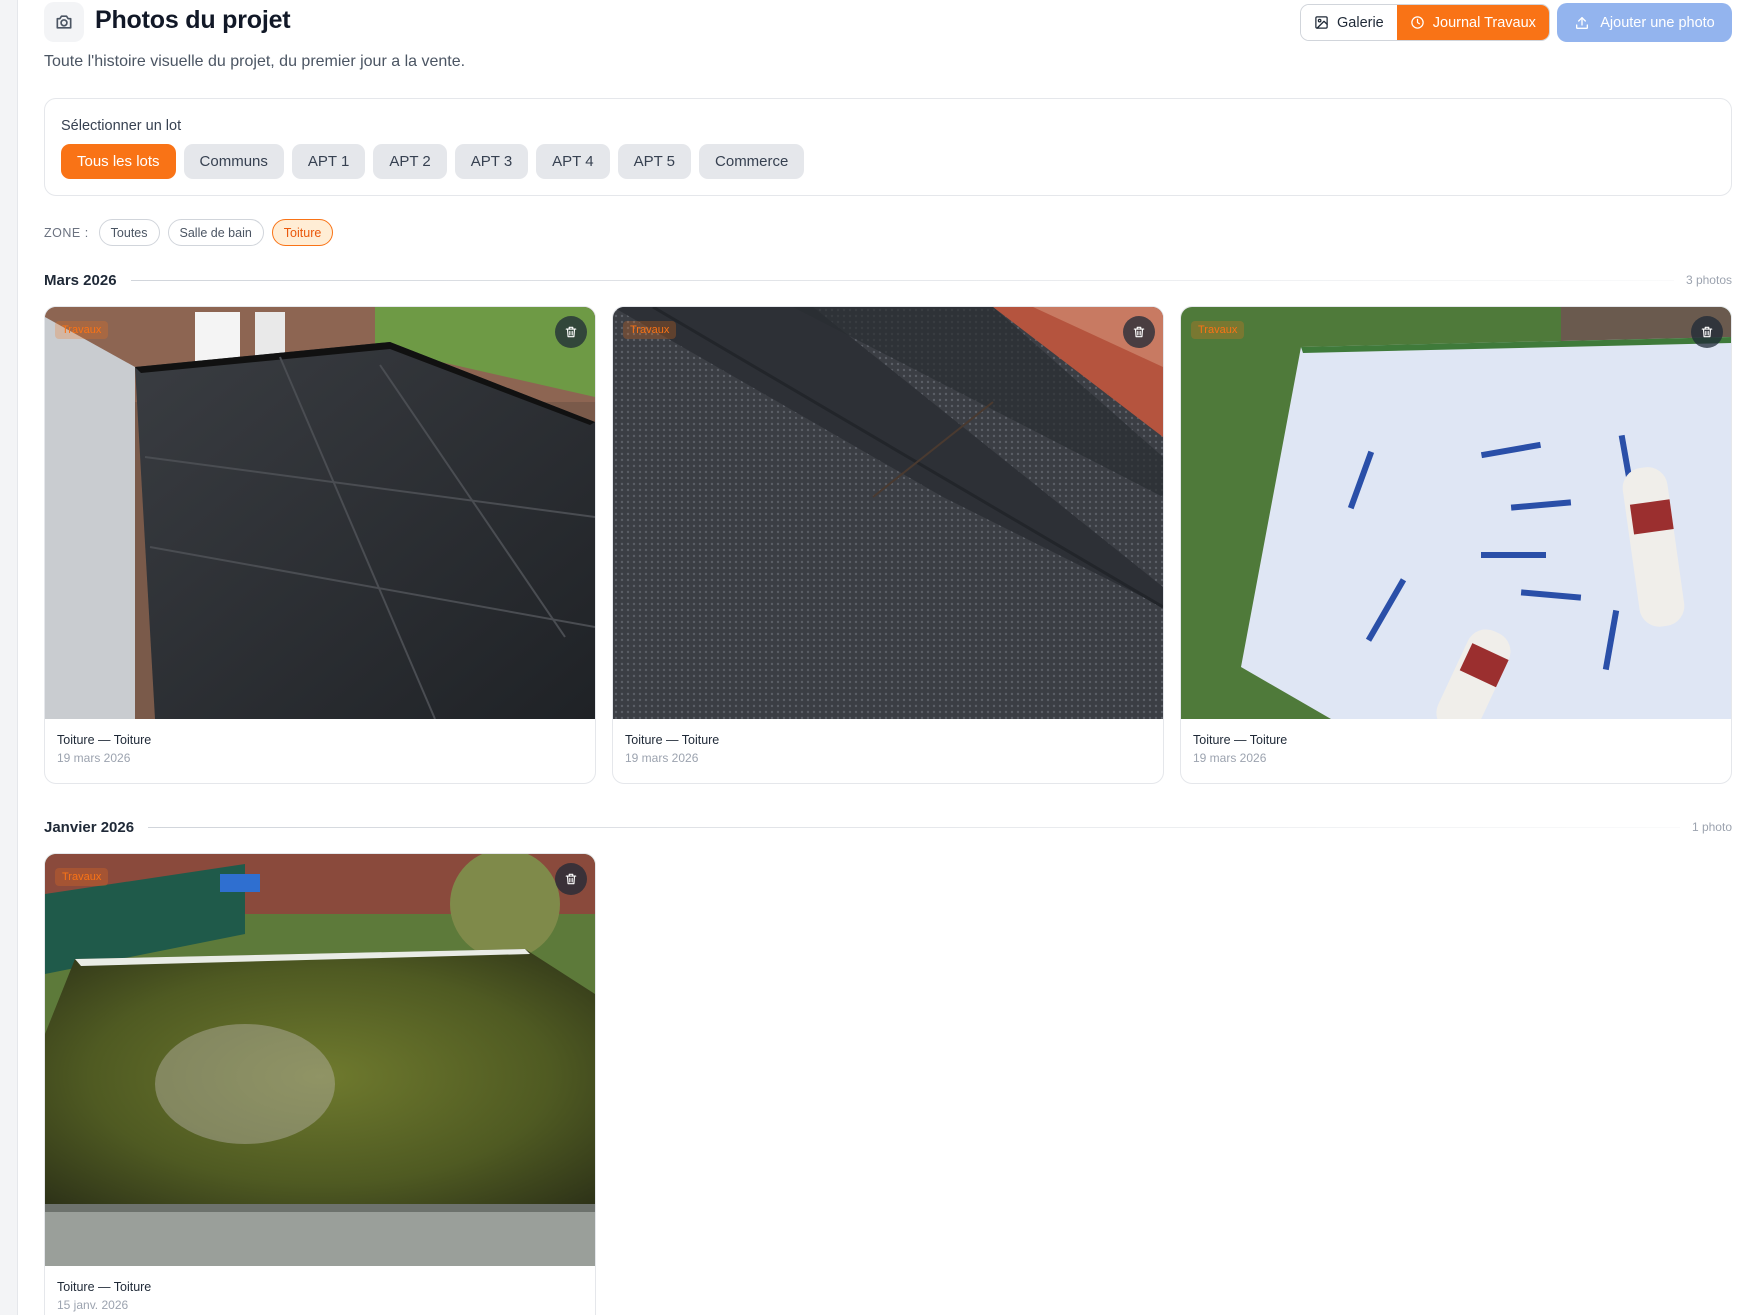 The height and width of the screenshot is (1315, 1760). What do you see at coordinates (80, 280) in the screenshot?
I see `month-title: Mars 2026` at bounding box center [80, 280].